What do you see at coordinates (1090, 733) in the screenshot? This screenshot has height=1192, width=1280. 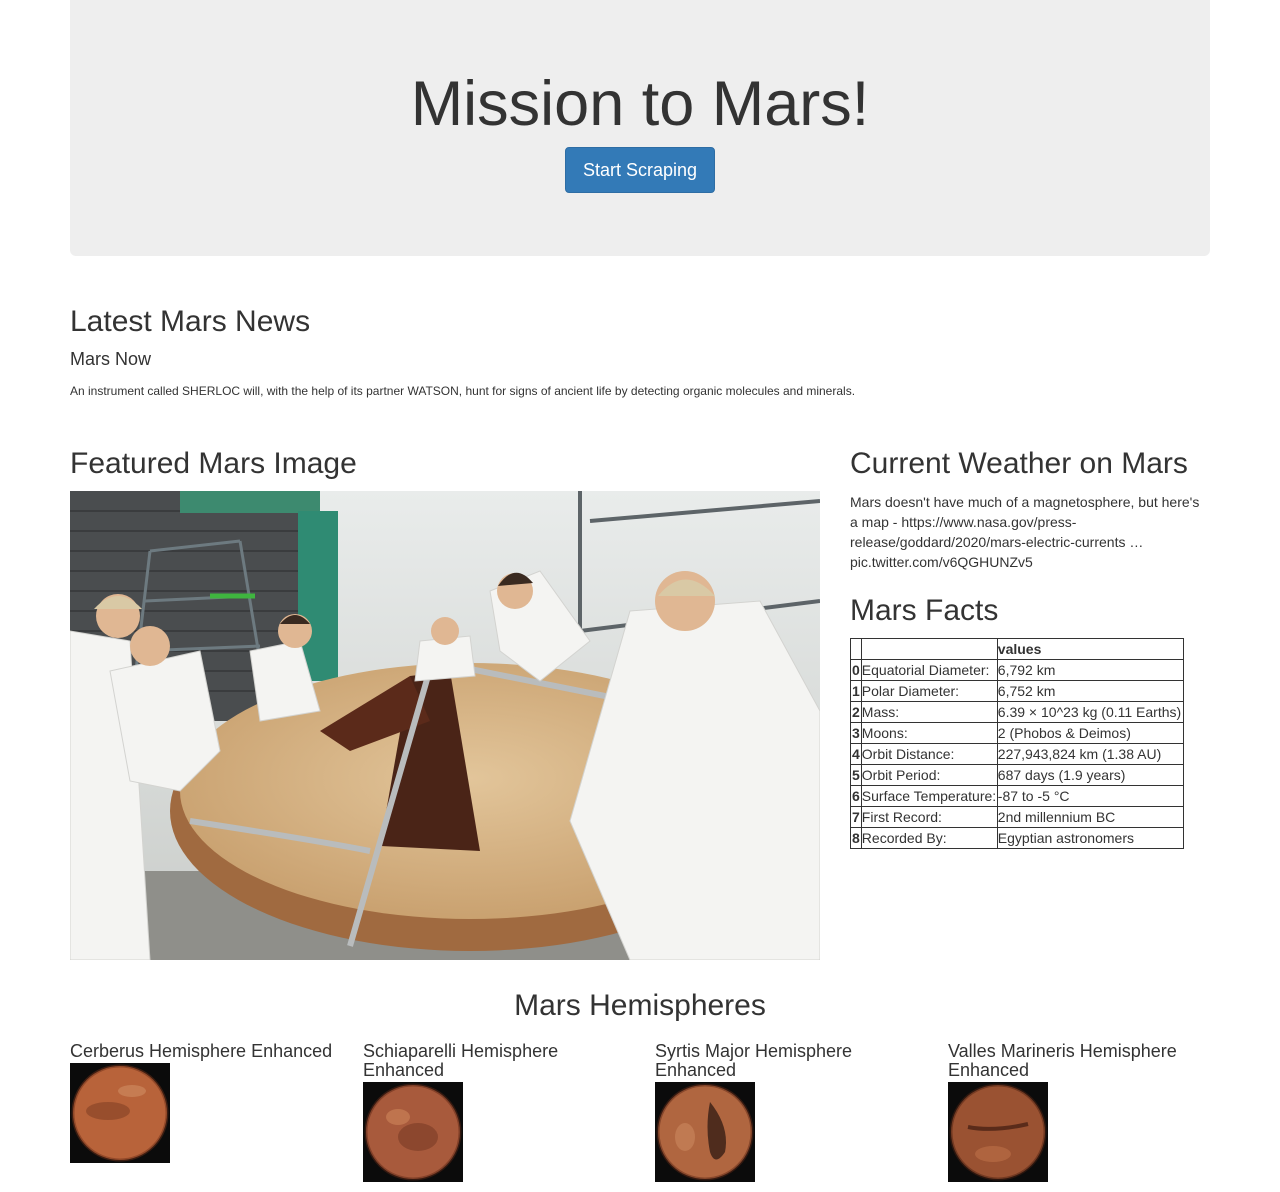 I see `row-value: 2 (Phobos & Deimos)` at bounding box center [1090, 733].